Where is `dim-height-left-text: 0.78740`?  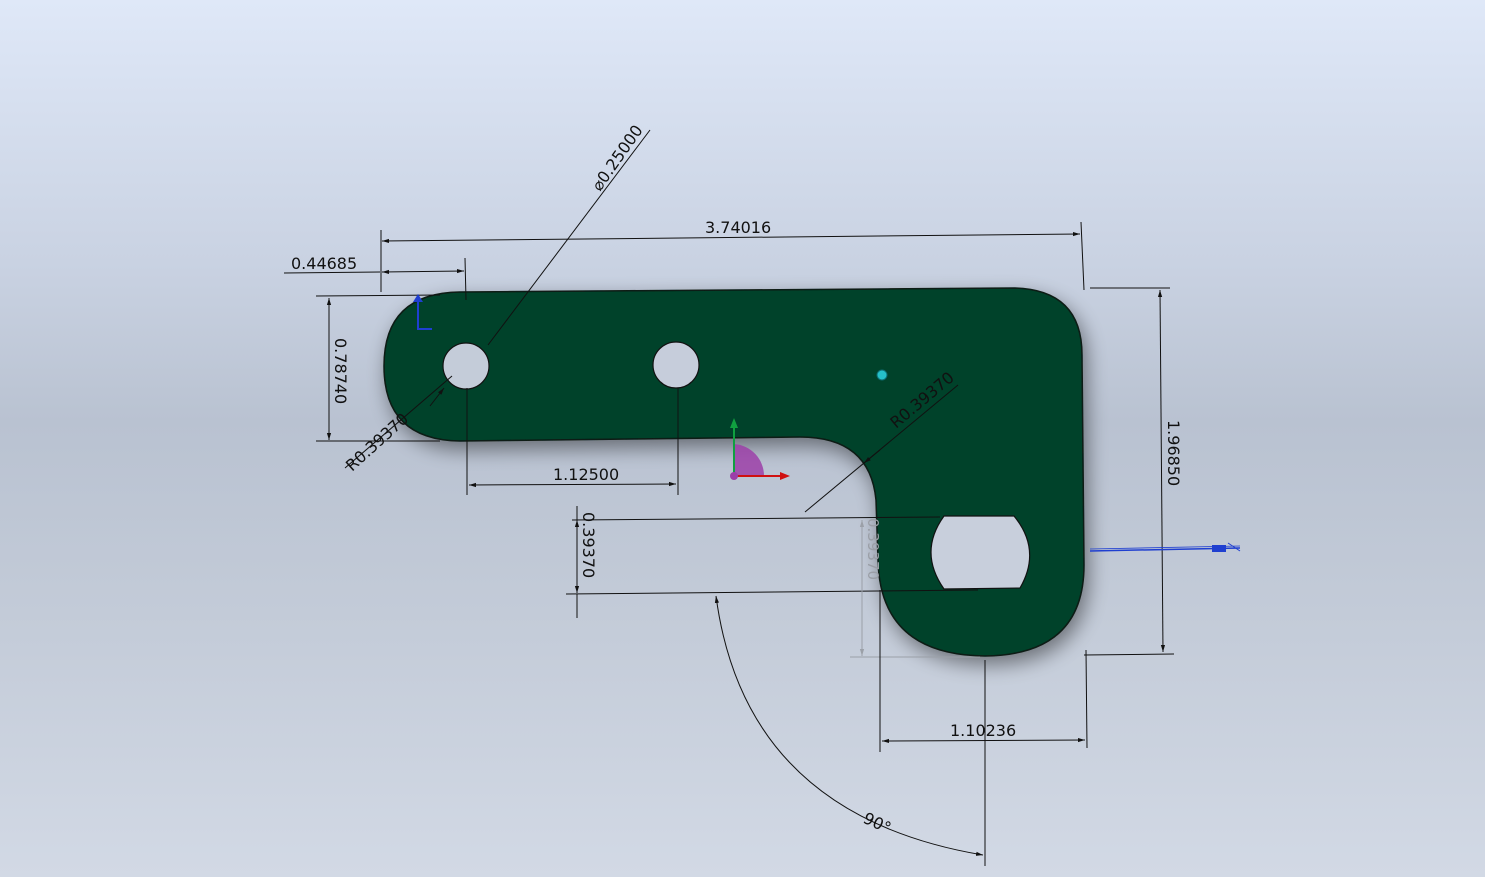
dim-height-left-text: 0.78740 is located at coordinates (340, 371).